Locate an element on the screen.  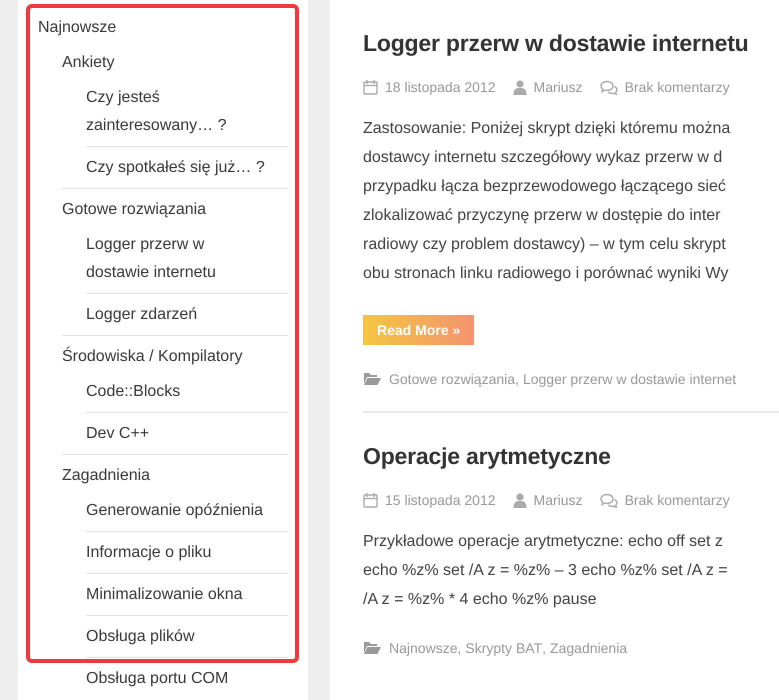
category-link: Zagadnienia is located at coordinates (175, 472).